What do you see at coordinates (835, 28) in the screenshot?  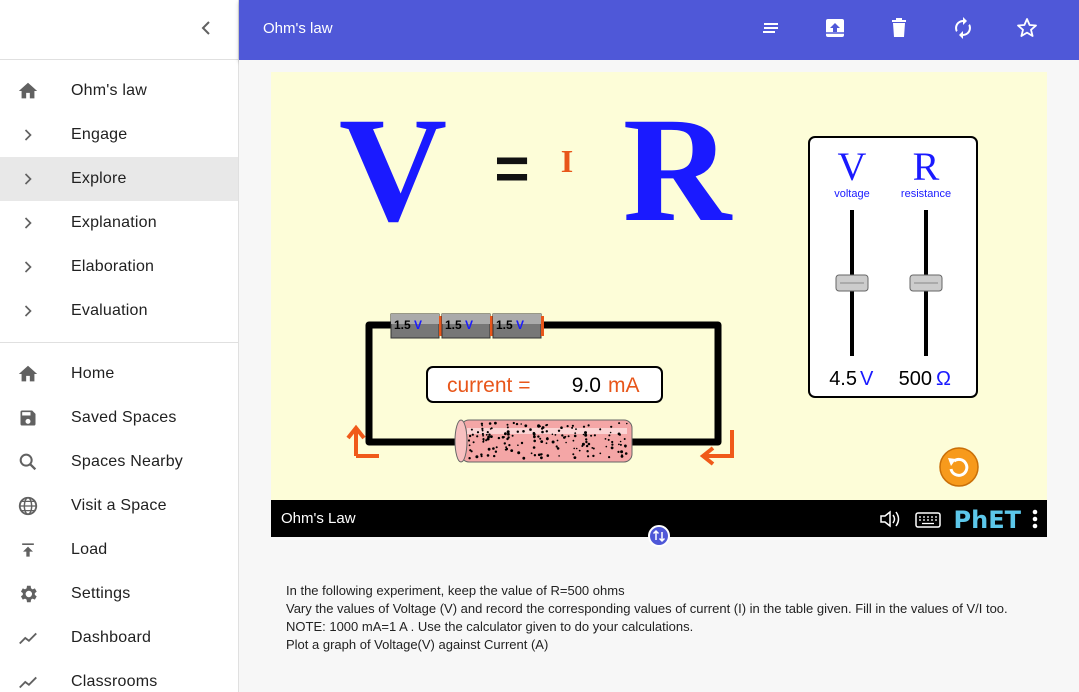 I see `archive-button` at bounding box center [835, 28].